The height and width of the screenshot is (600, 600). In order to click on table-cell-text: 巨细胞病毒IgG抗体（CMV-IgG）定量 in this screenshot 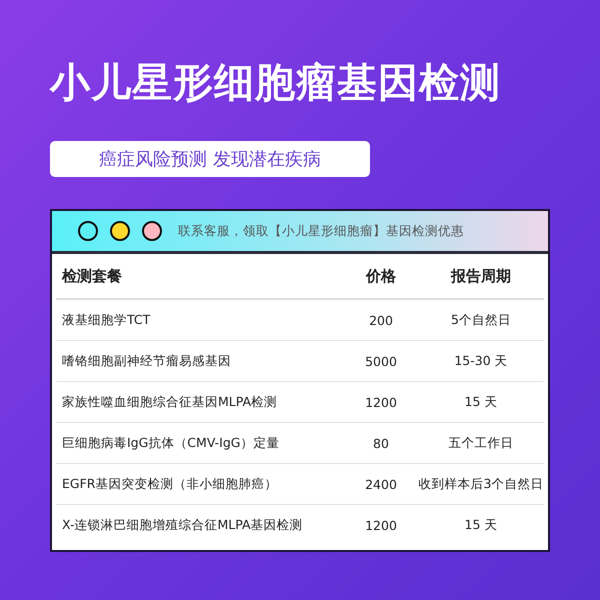, I will do `click(170, 443)`.